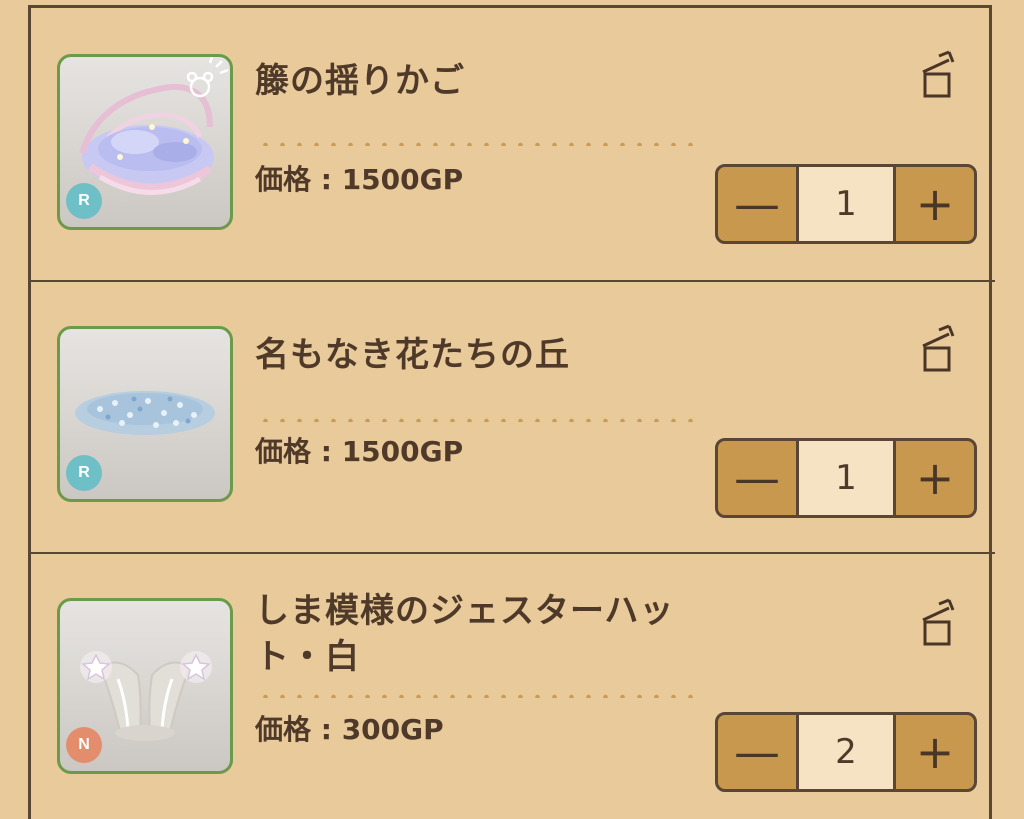 Image resolution: width=1024 pixels, height=819 pixels. I want to click on quantity-stepper: — 2 +, so click(846, 752).